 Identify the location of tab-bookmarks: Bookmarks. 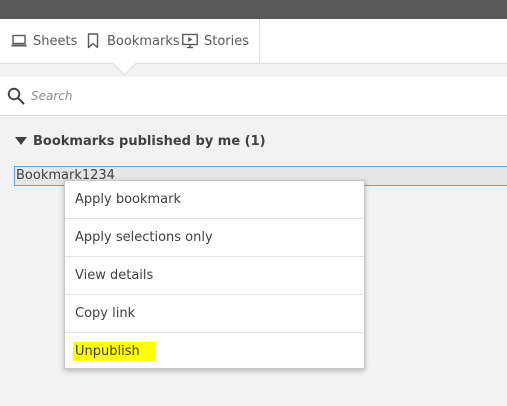
(132, 41).